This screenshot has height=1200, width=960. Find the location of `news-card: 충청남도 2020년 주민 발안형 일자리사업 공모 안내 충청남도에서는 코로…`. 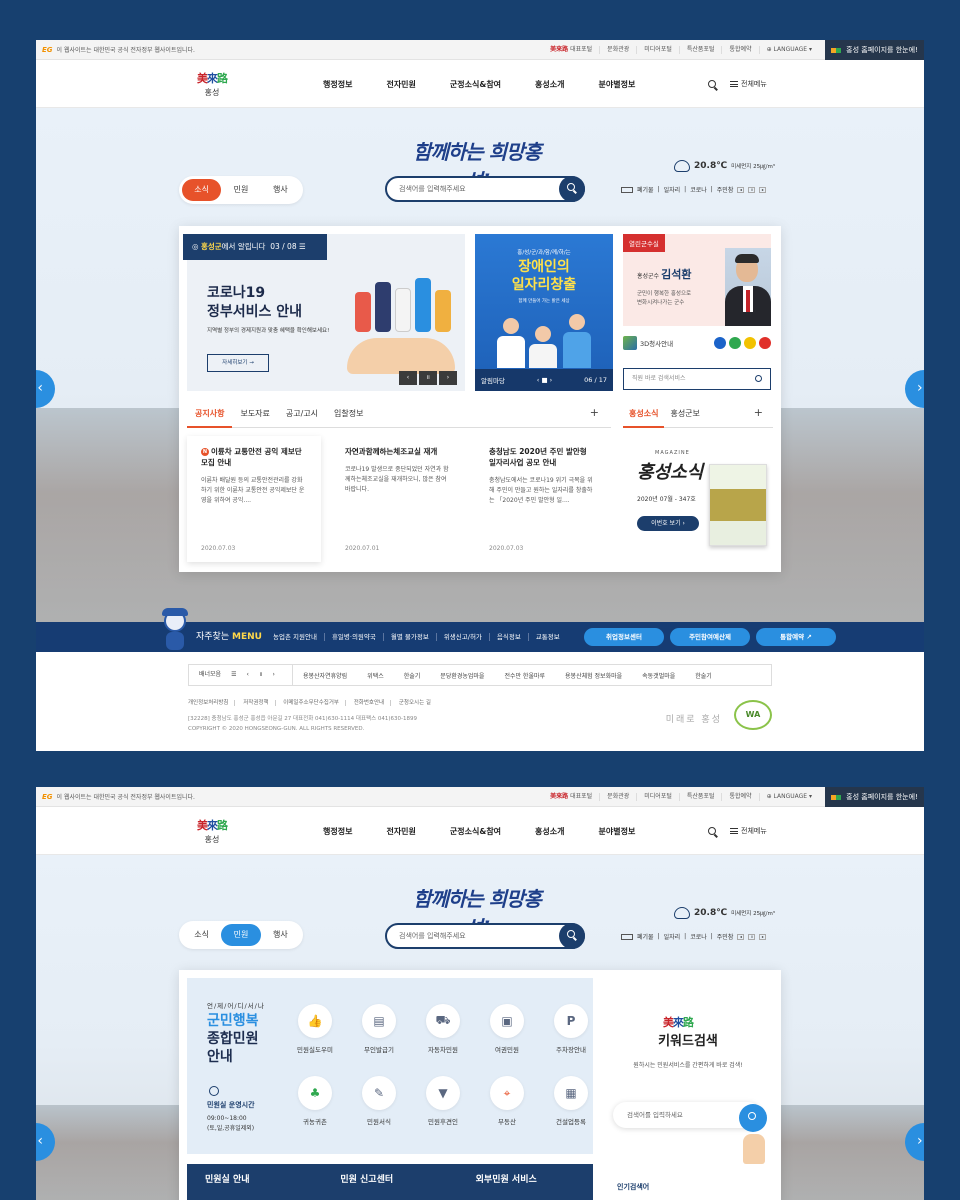

news-card: 충청남도 2020년 주민 발안형 일자리사업 공모 안내 충청남도에서는 코로… is located at coordinates (542, 499).